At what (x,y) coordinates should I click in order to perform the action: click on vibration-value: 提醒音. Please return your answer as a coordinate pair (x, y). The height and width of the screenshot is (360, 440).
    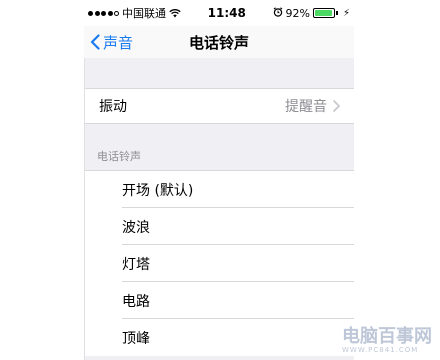
    Looking at the image, I should click on (306, 107).